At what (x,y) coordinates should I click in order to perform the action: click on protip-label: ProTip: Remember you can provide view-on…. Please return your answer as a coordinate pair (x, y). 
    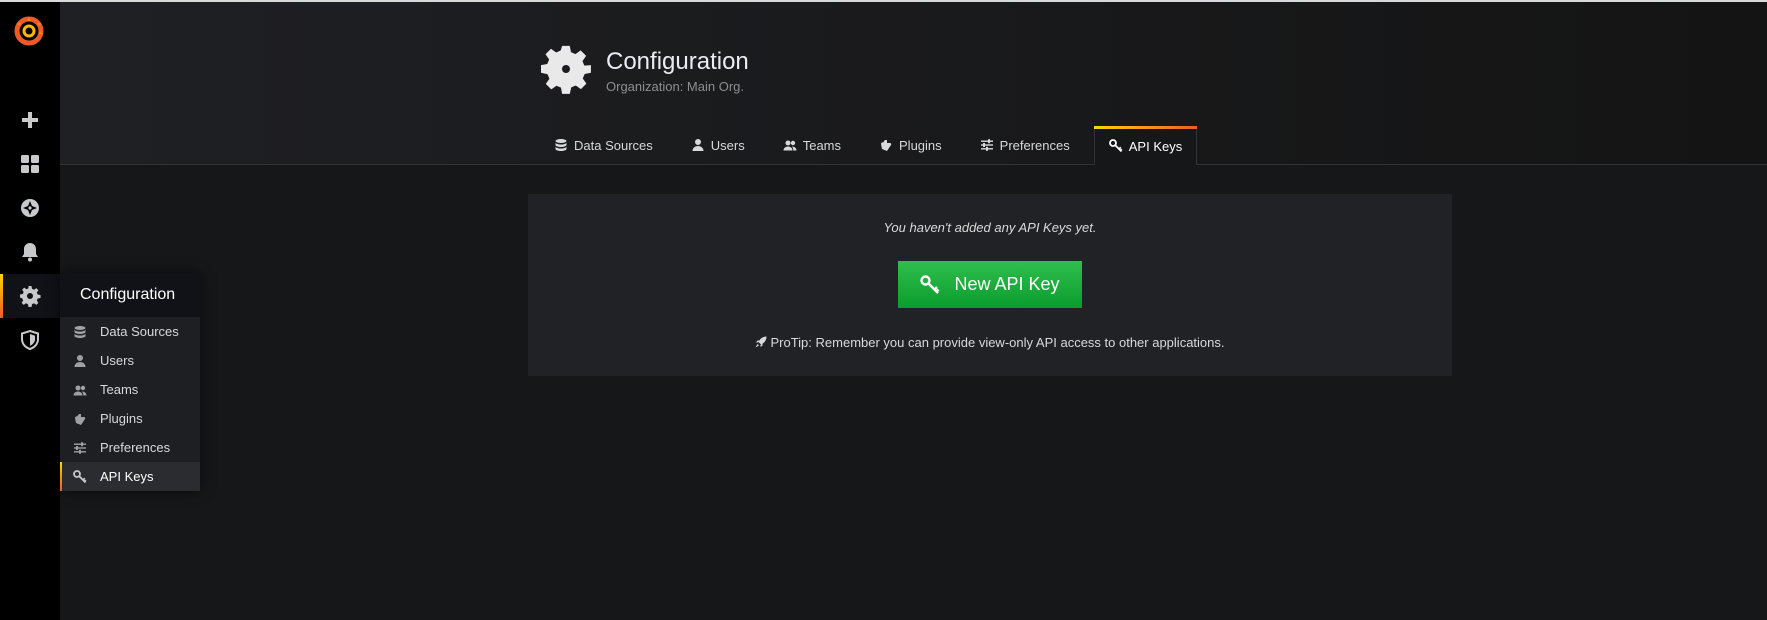
    Looking at the image, I should click on (997, 342).